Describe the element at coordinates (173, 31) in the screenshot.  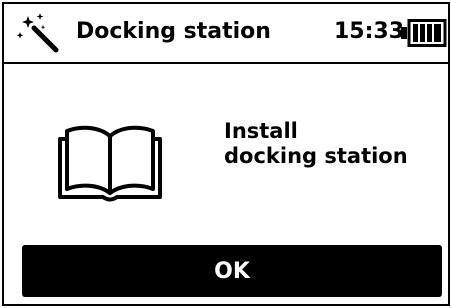
I see `screen-title: Docking station` at that location.